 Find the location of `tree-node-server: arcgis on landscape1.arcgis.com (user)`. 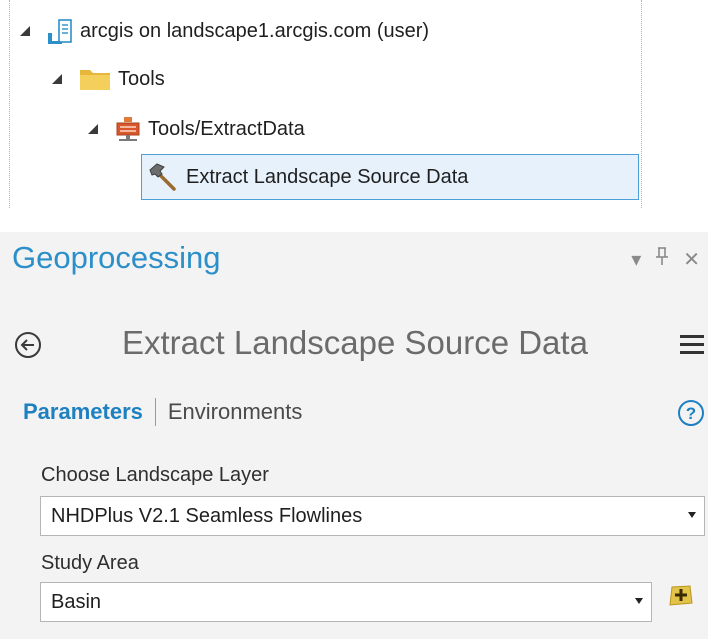

tree-node-server: arcgis on landscape1.arcgis.com (user) is located at coordinates (223, 31).